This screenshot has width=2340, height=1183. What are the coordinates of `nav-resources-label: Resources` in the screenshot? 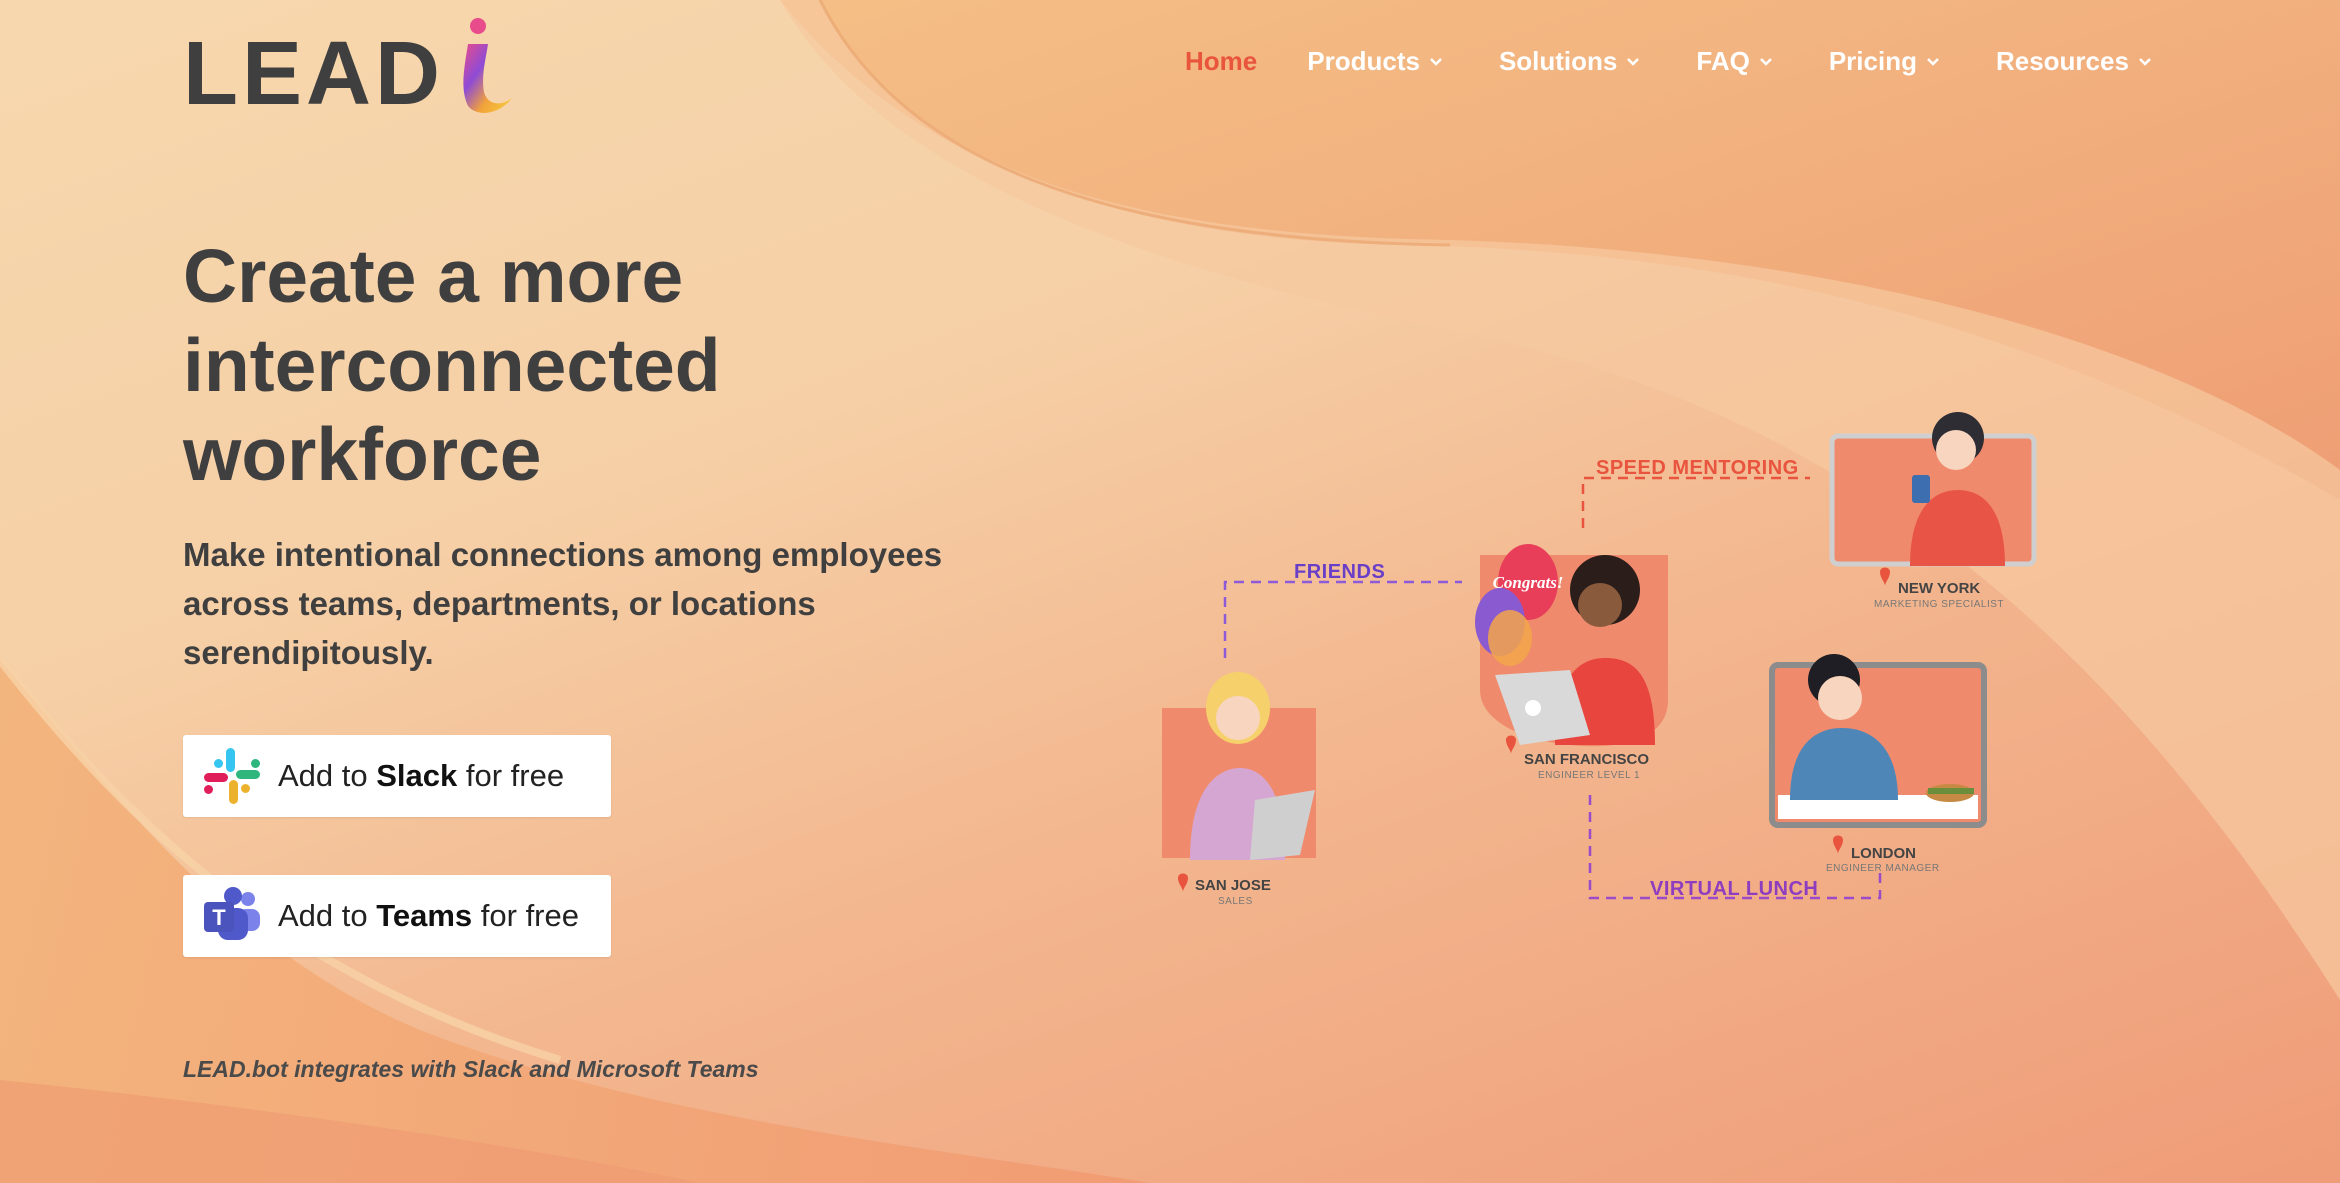 It's located at (2062, 61).